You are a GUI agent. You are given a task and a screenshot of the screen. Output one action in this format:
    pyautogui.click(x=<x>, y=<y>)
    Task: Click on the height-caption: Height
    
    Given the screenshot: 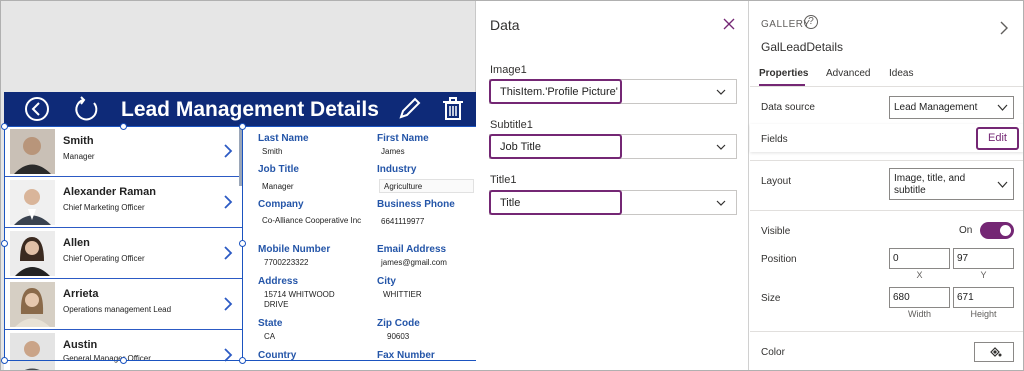 What is the action you would take?
    pyautogui.click(x=983, y=314)
    